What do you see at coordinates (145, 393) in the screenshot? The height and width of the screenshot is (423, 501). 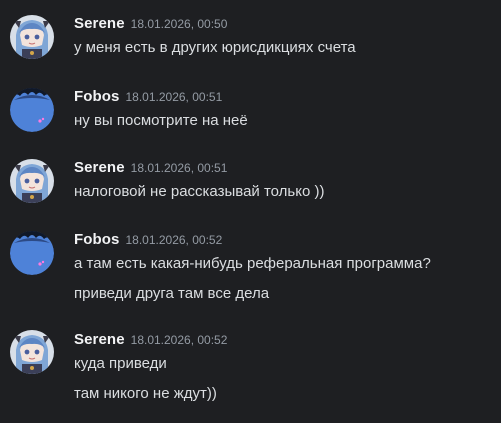 I see `message-text: там никого не ждут))` at bounding box center [145, 393].